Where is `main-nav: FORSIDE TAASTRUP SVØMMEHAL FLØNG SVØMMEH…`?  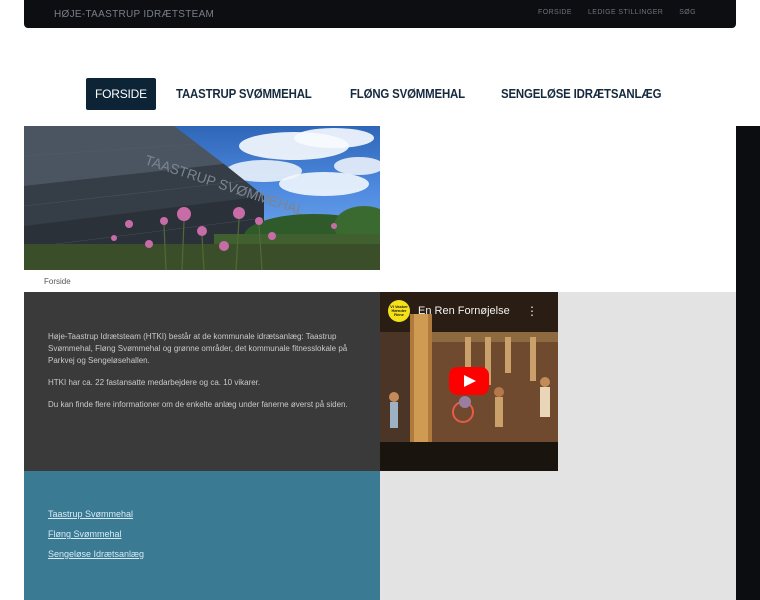 main-nav: FORSIDE TAASTRUP SVØMMEHAL FLØNG SVØMMEH… is located at coordinates (384, 94).